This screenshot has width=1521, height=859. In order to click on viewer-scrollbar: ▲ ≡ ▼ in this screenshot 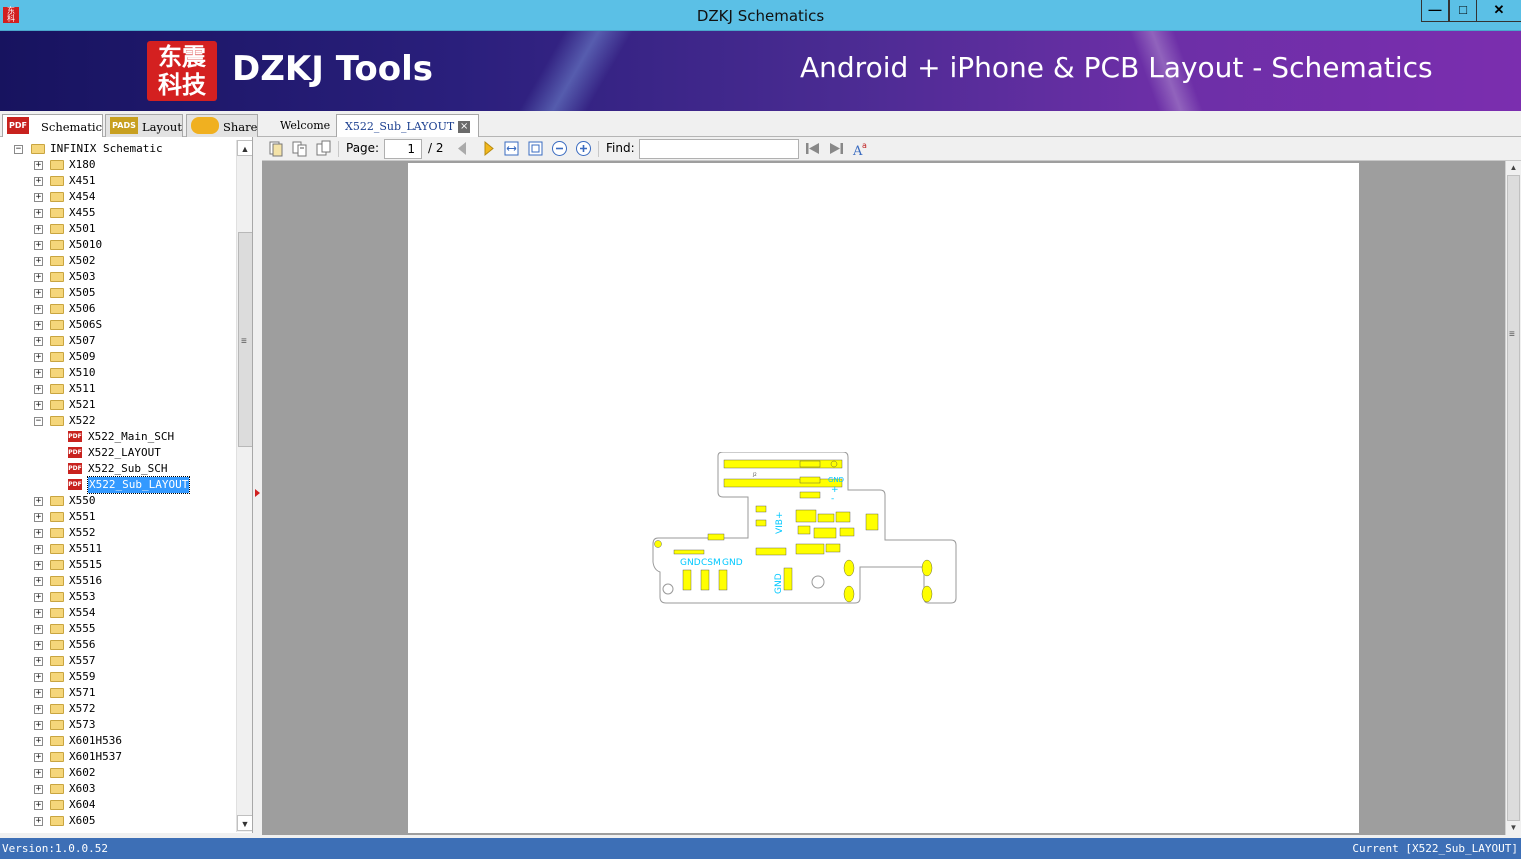, I will do `click(1513, 498)`.